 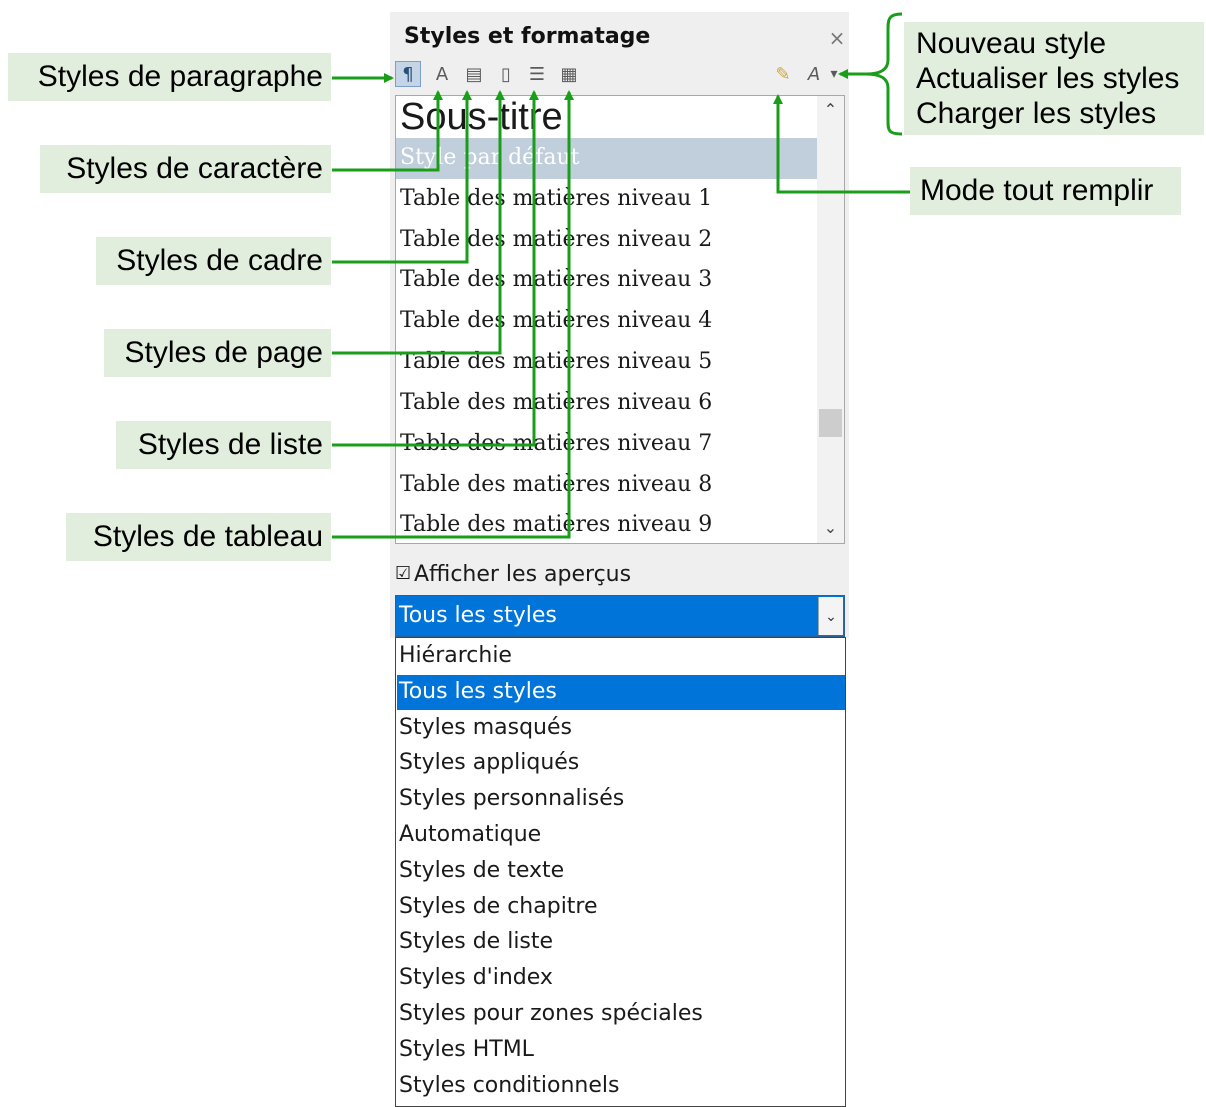 I want to click on arrow-list, so click(x=435, y=268).